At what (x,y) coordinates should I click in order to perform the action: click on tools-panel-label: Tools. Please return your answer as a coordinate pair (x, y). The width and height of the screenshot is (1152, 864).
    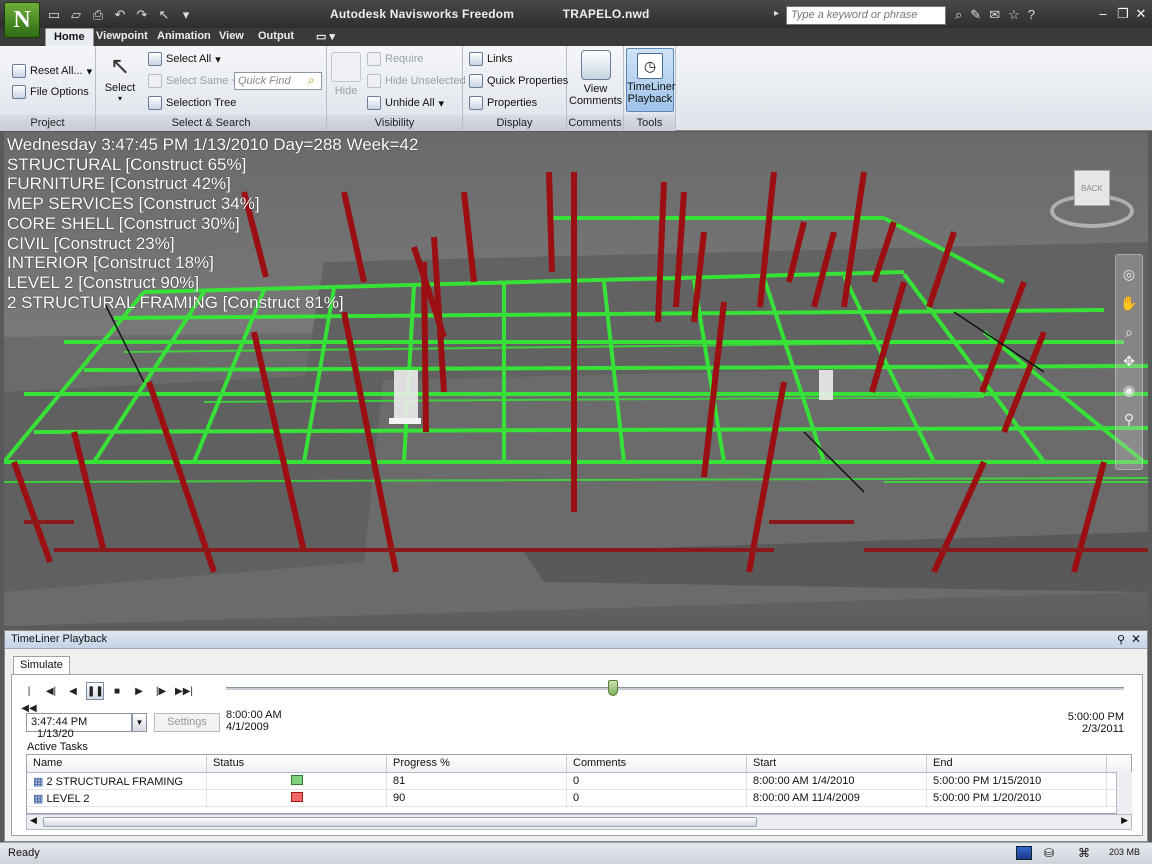
    Looking at the image, I should click on (649, 123).